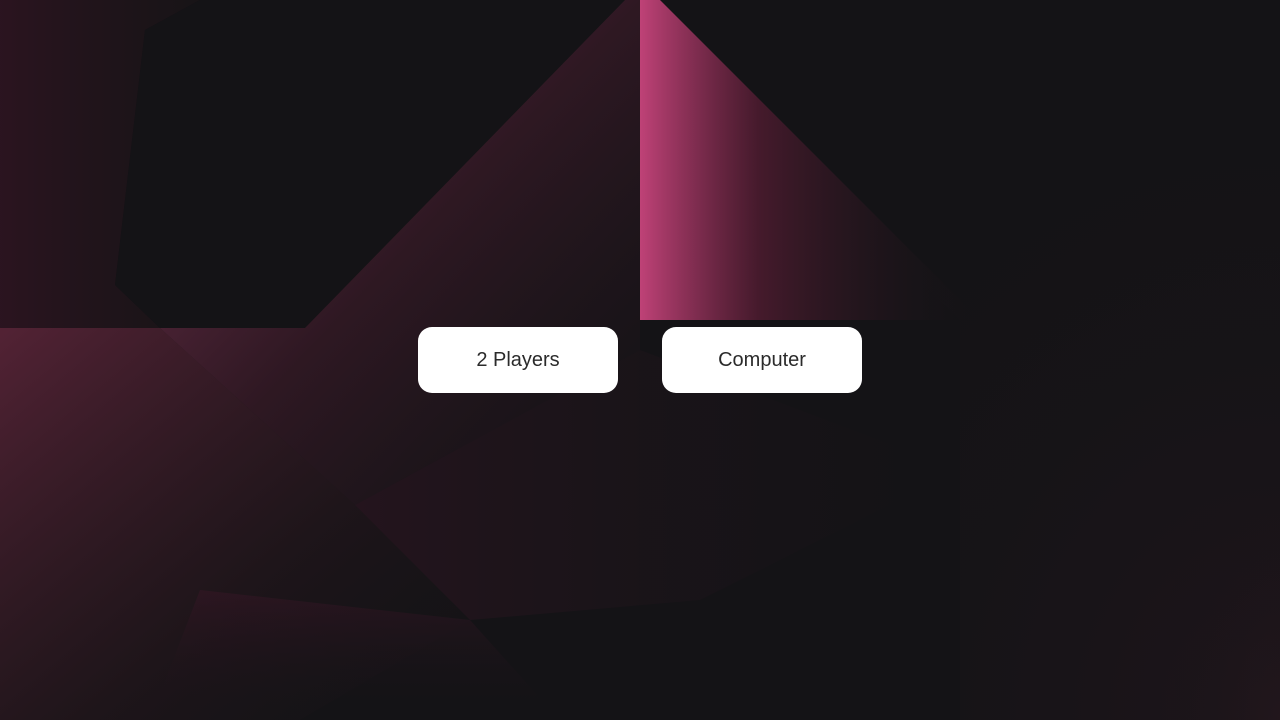 Image resolution: width=1280 pixels, height=720 pixels. What do you see at coordinates (762, 360) in the screenshot?
I see `computer-button: Computer` at bounding box center [762, 360].